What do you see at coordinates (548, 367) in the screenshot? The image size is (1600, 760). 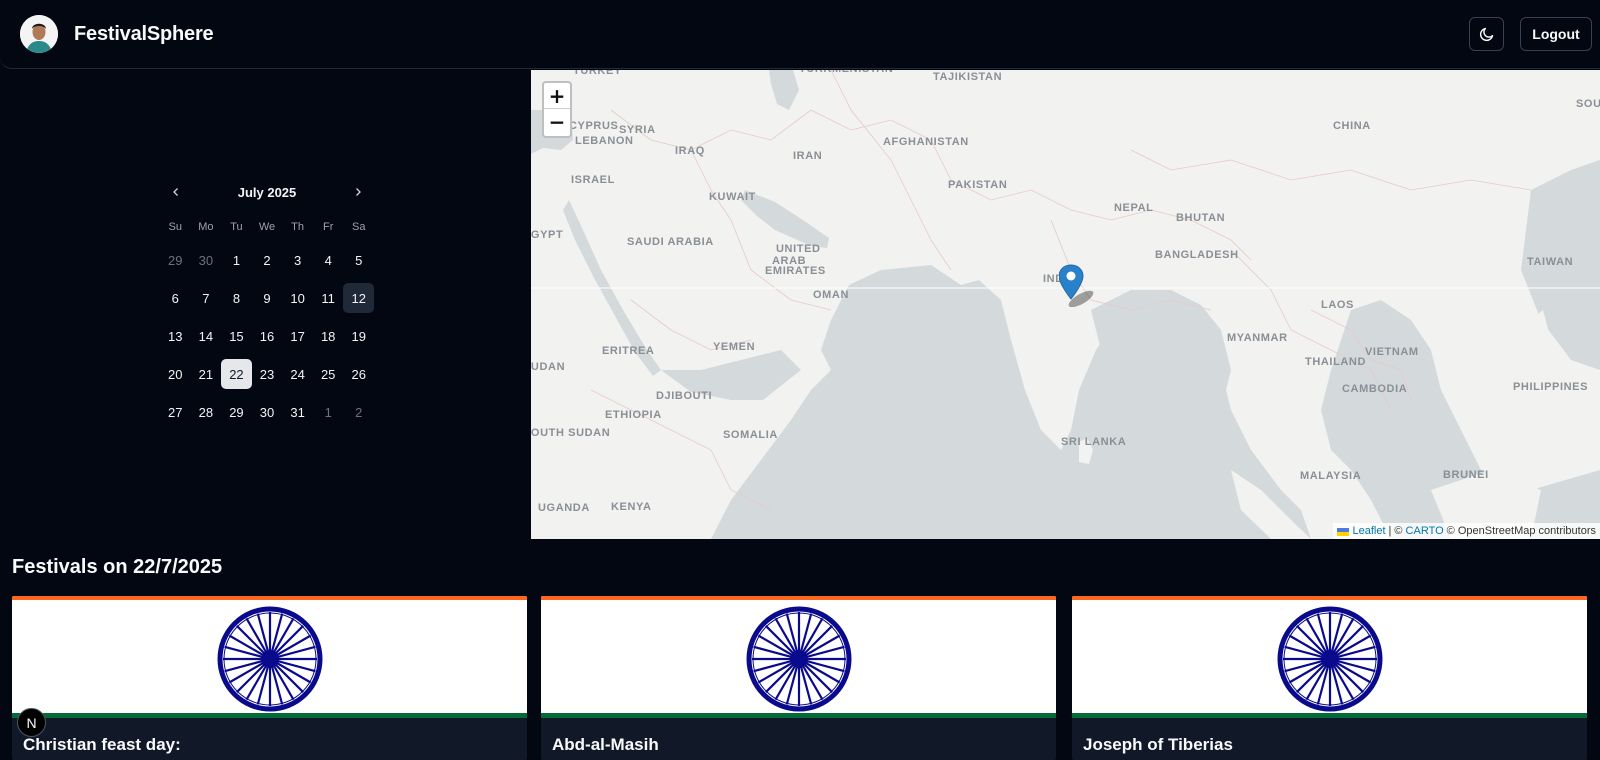 I see `map-country-label: SUDAN` at bounding box center [548, 367].